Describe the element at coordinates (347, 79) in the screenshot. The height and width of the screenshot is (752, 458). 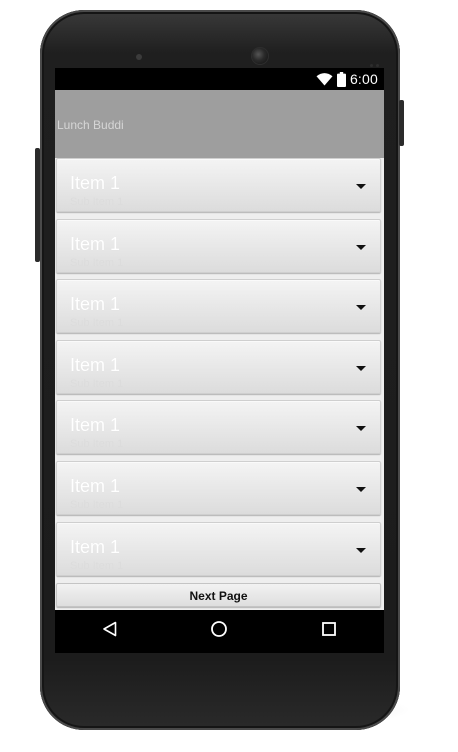
I see `status-icons: 6:00` at that location.